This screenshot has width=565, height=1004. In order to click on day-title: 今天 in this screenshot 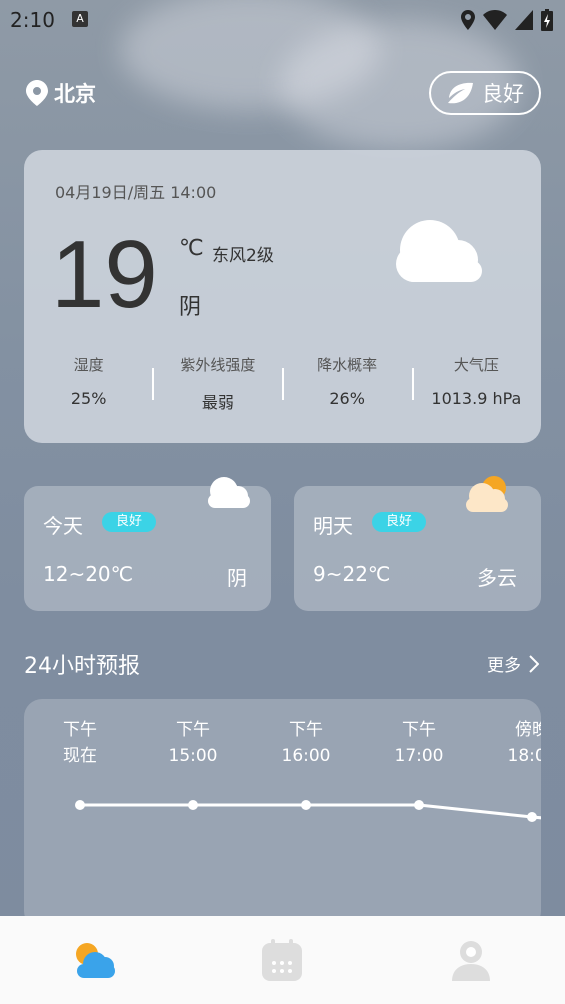, I will do `click(63, 526)`.